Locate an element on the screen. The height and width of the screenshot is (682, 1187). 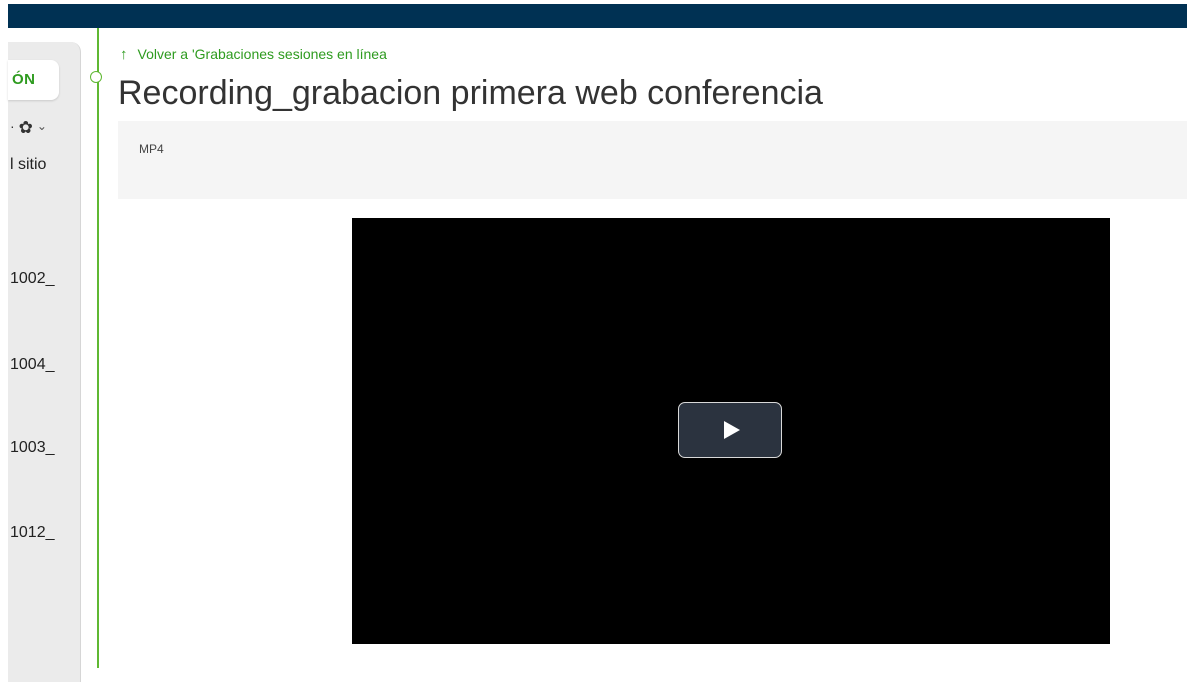
recording-info-box: MP4 is located at coordinates (652, 160).